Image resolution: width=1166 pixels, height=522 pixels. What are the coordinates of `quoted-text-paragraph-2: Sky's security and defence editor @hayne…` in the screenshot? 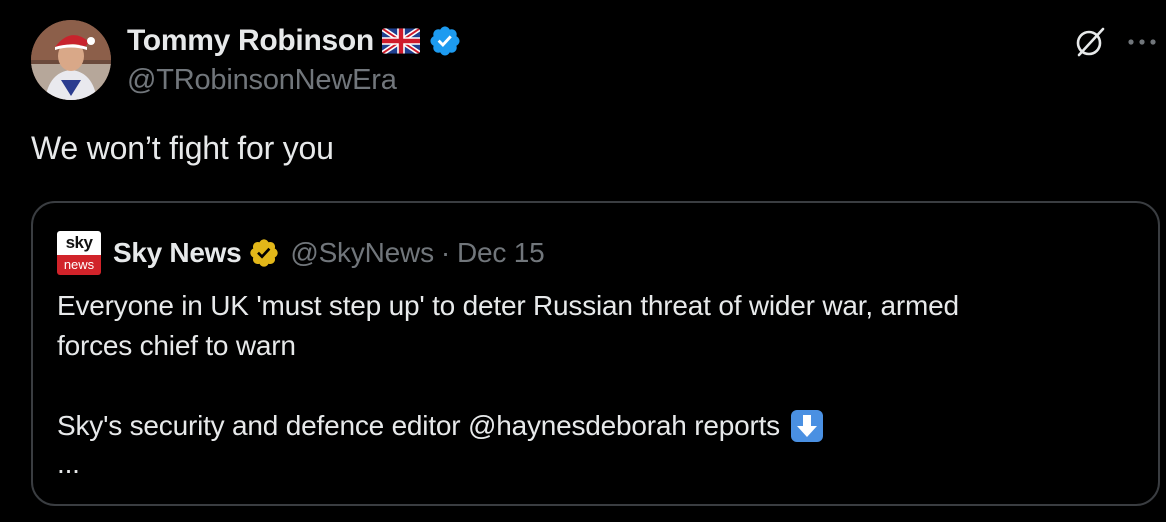 It's located at (597, 426).